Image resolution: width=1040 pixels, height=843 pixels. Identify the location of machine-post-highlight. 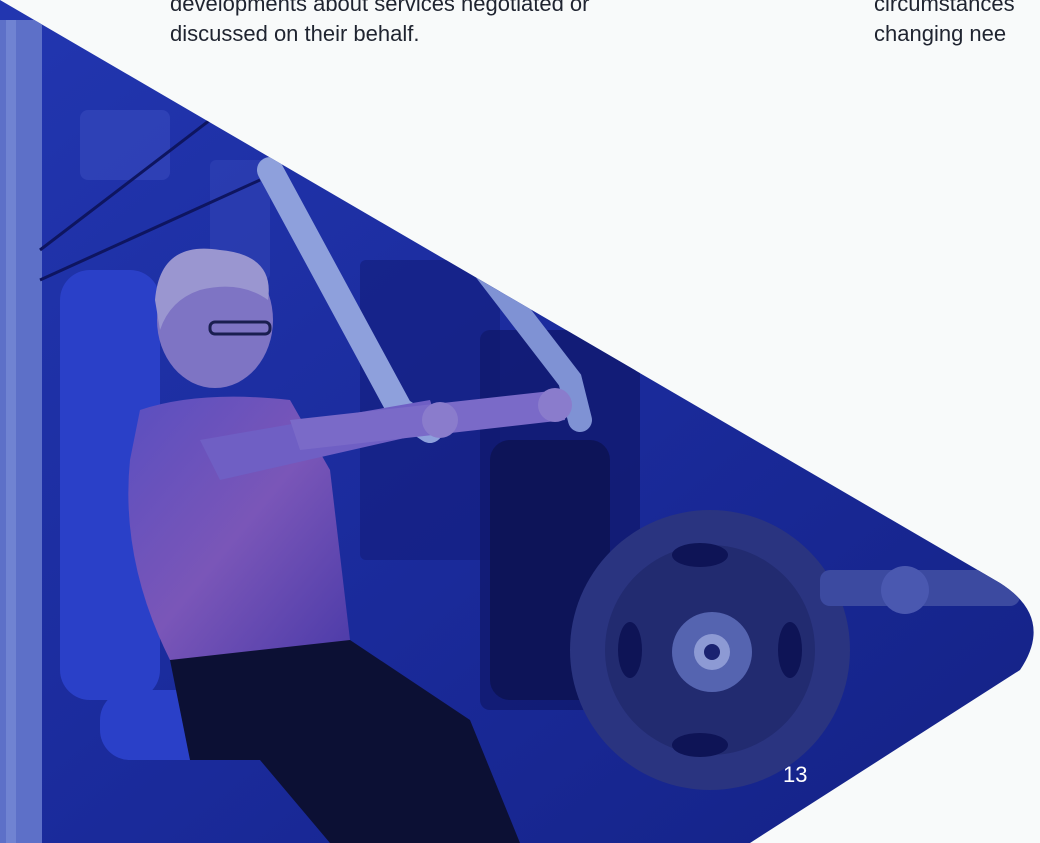
(11, 431).